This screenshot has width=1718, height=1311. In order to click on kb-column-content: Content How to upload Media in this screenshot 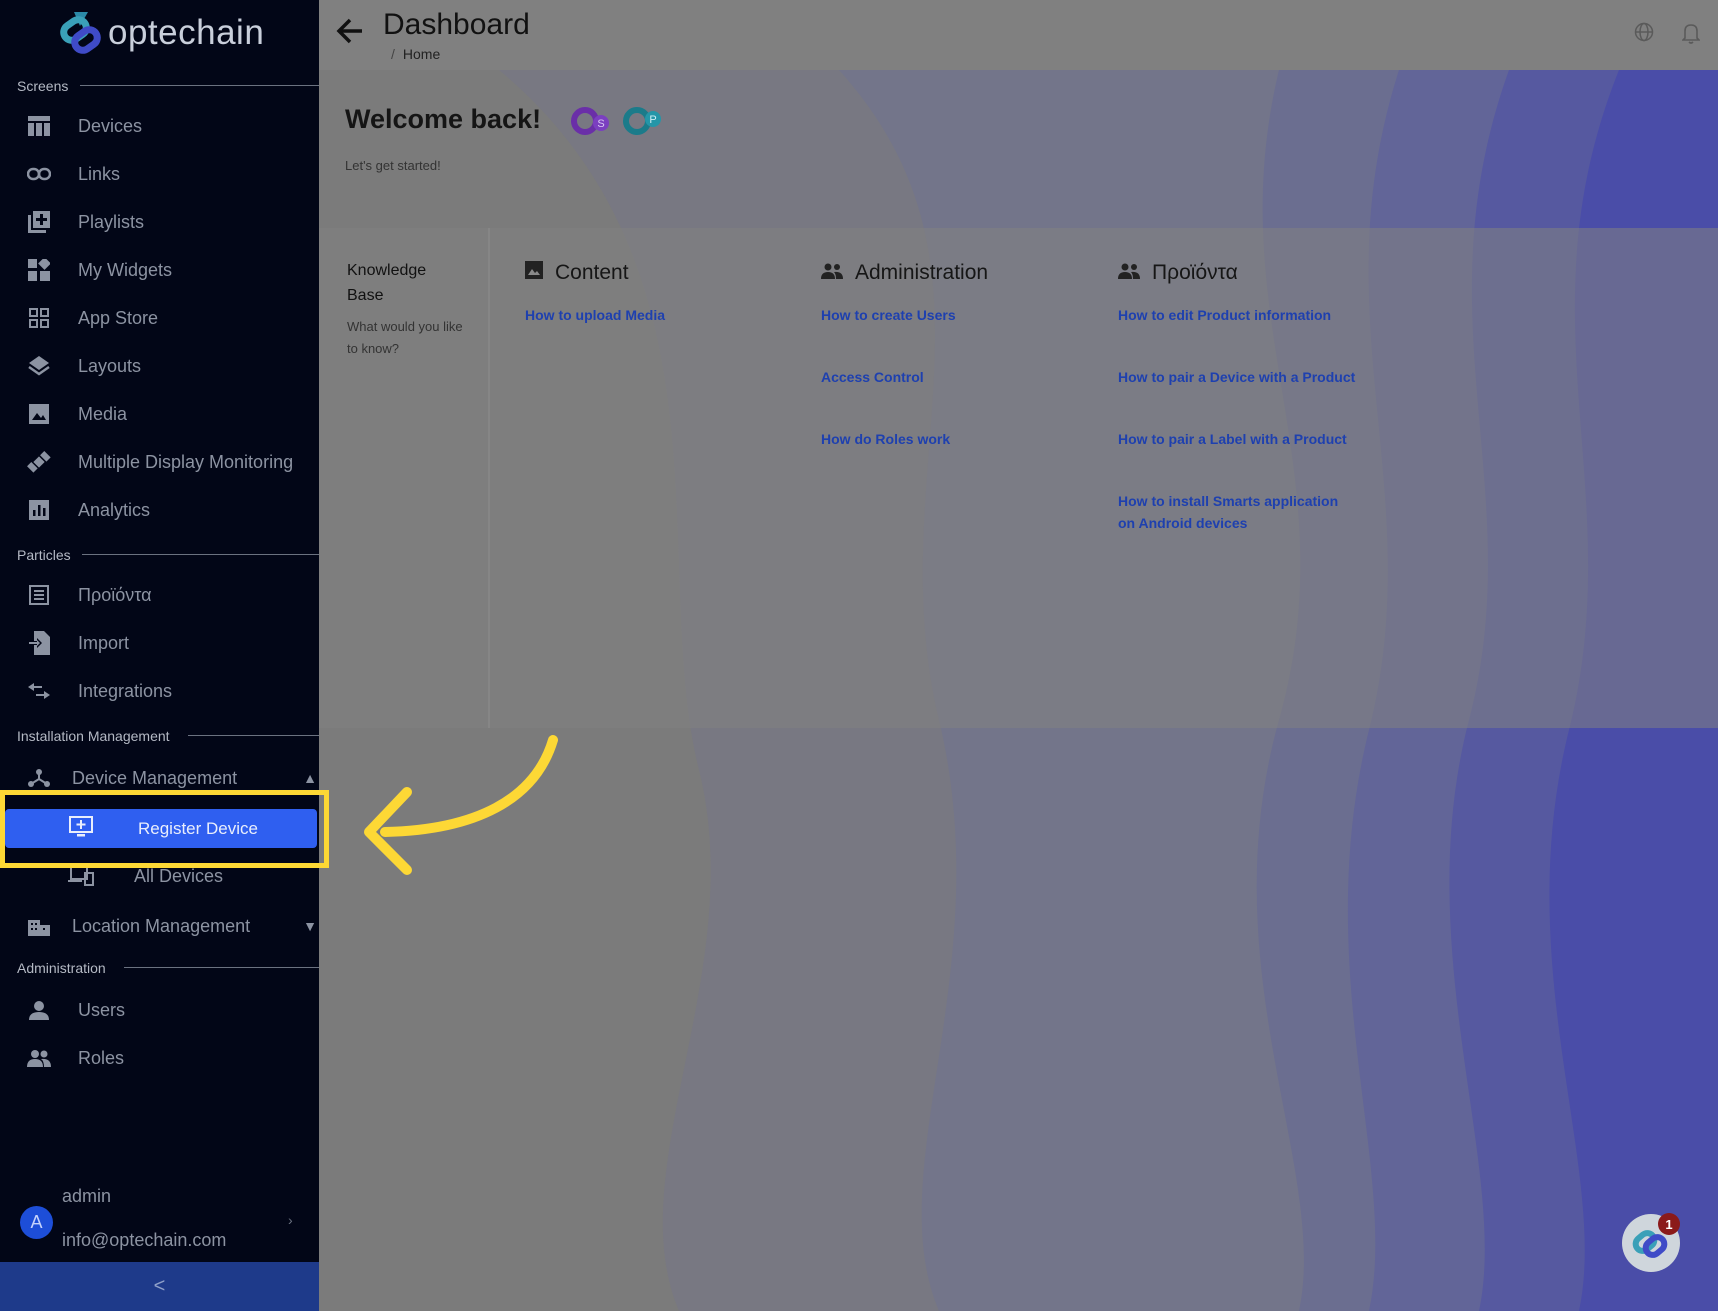, I will do `click(645, 312)`.